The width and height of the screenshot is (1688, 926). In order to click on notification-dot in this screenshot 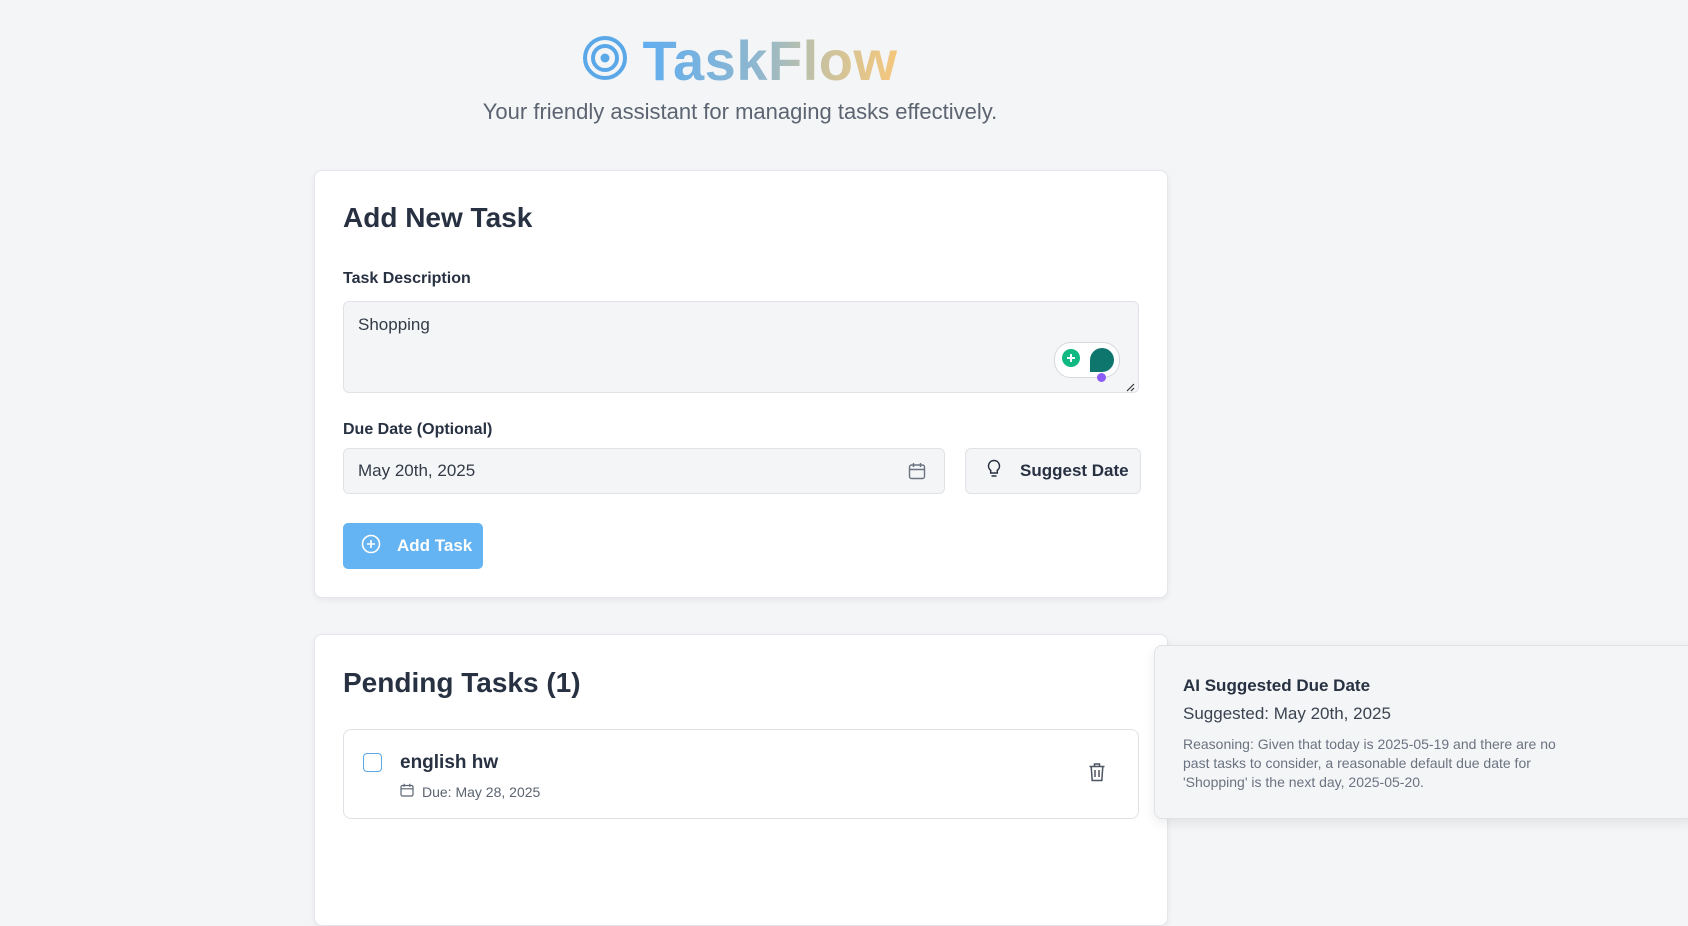, I will do `click(1101, 377)`.